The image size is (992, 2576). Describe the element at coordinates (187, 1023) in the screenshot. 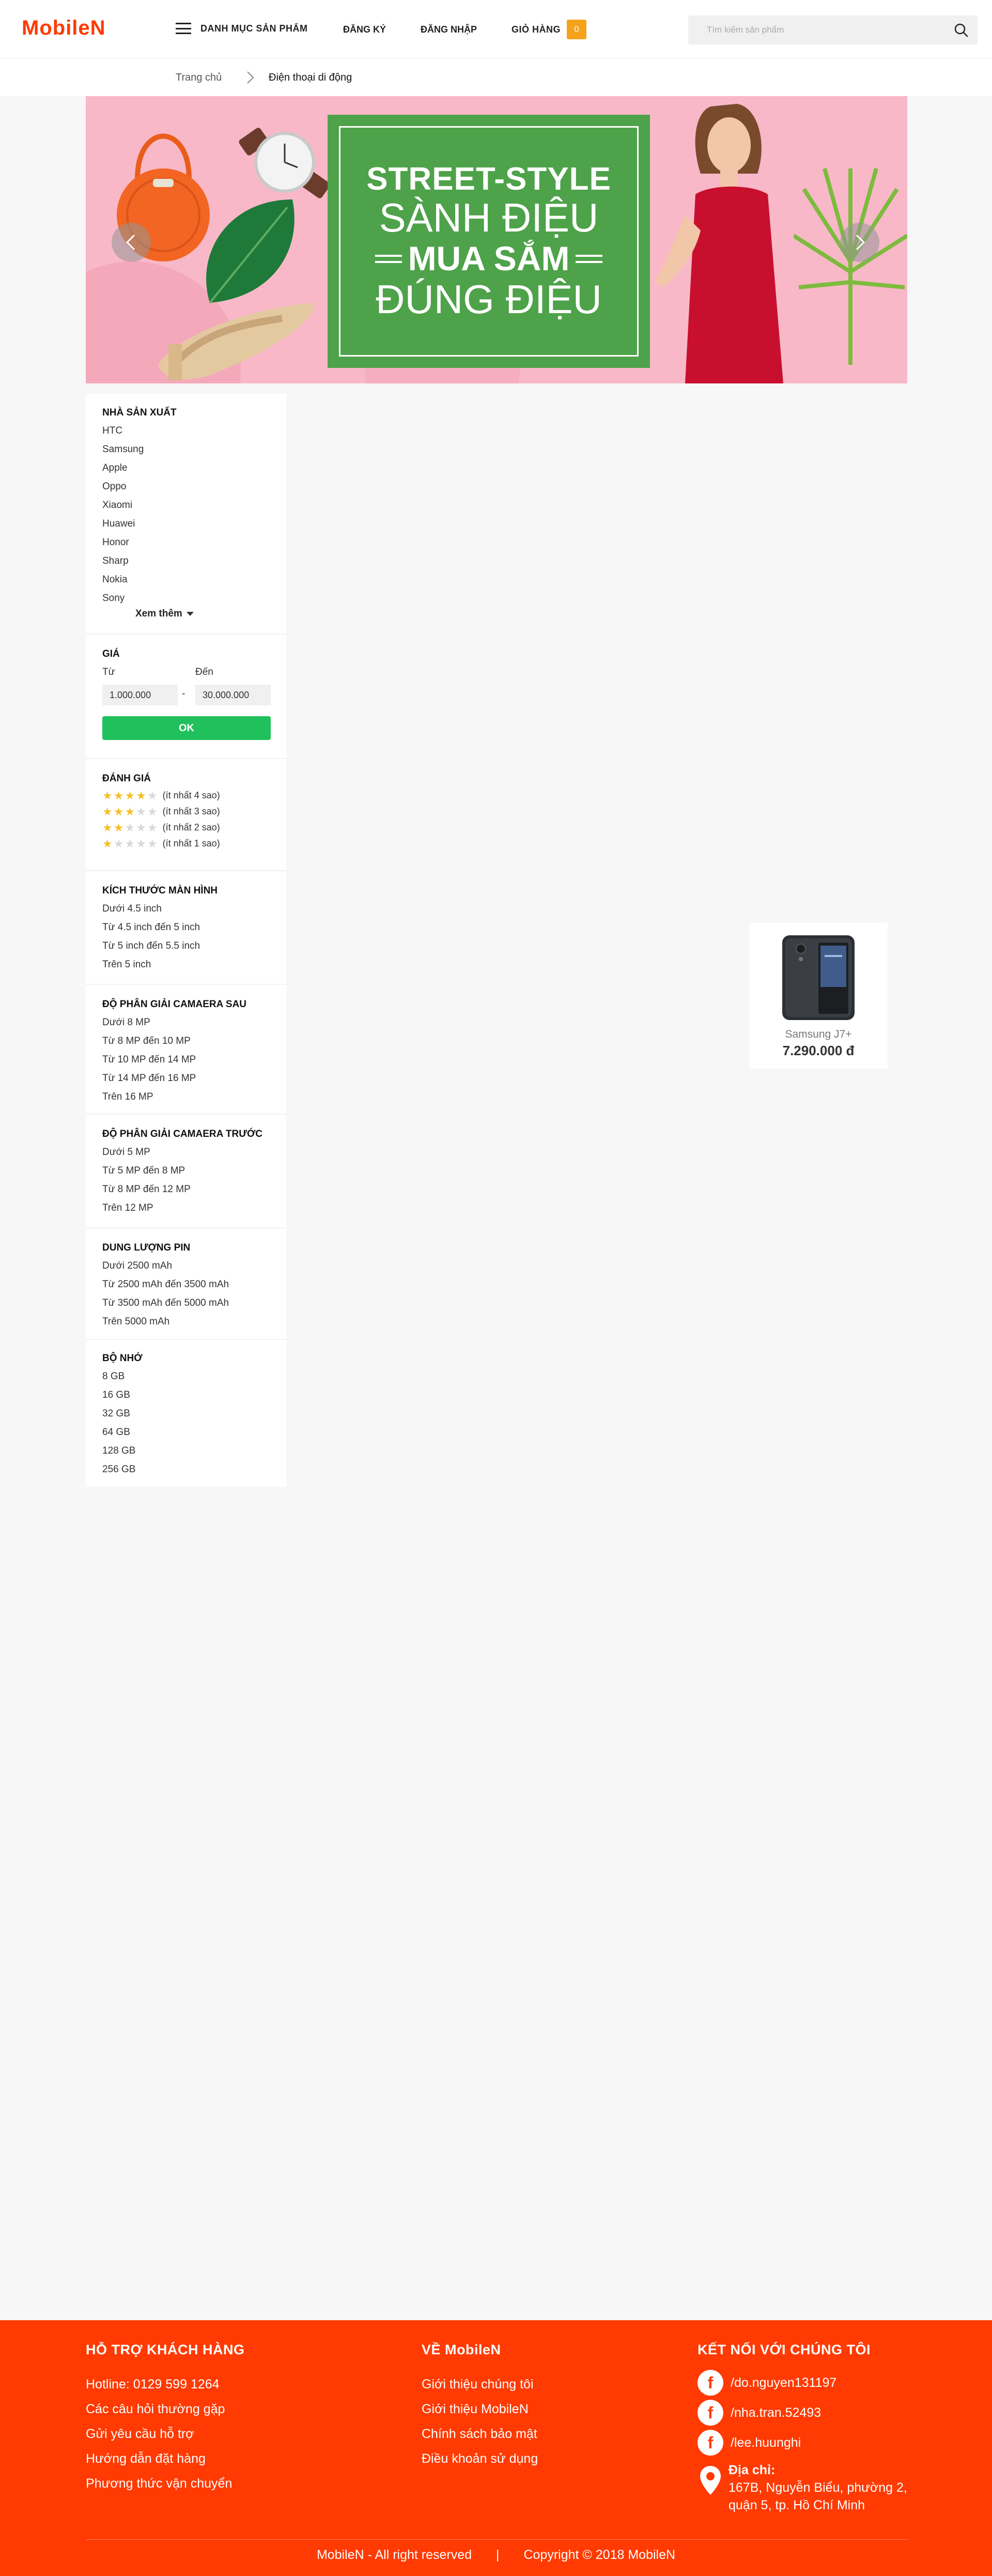

I see `filter-option: Dưới 8 MP` at that location.